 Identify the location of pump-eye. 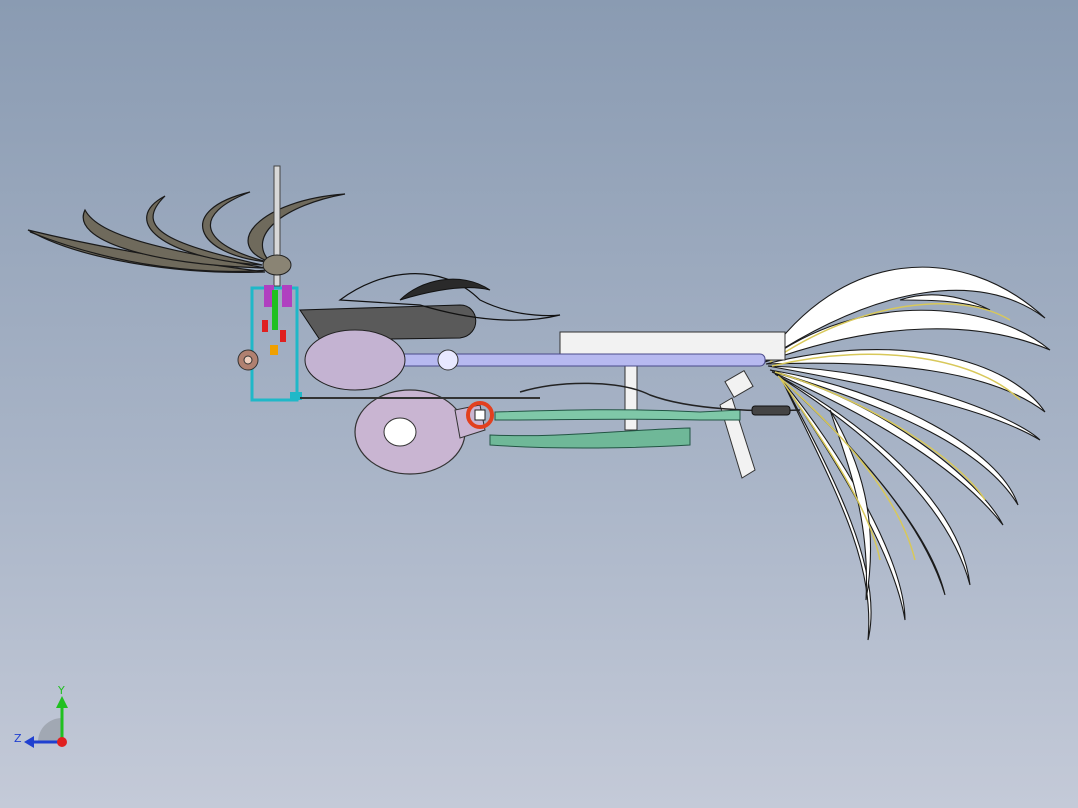
(400, 432).